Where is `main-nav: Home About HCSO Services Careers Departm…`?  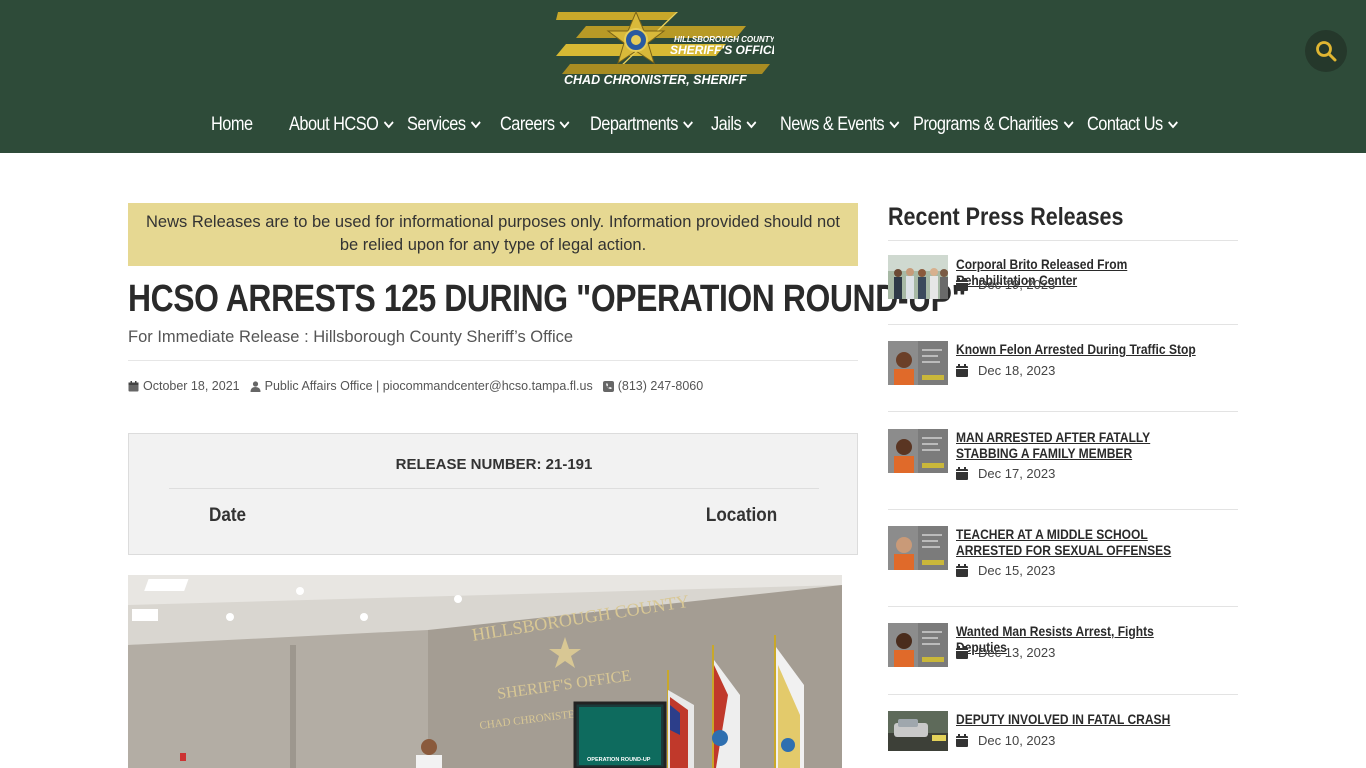 main-nav: Home About HCSO Services Careers Departm… is located at coordinates (683, 125).